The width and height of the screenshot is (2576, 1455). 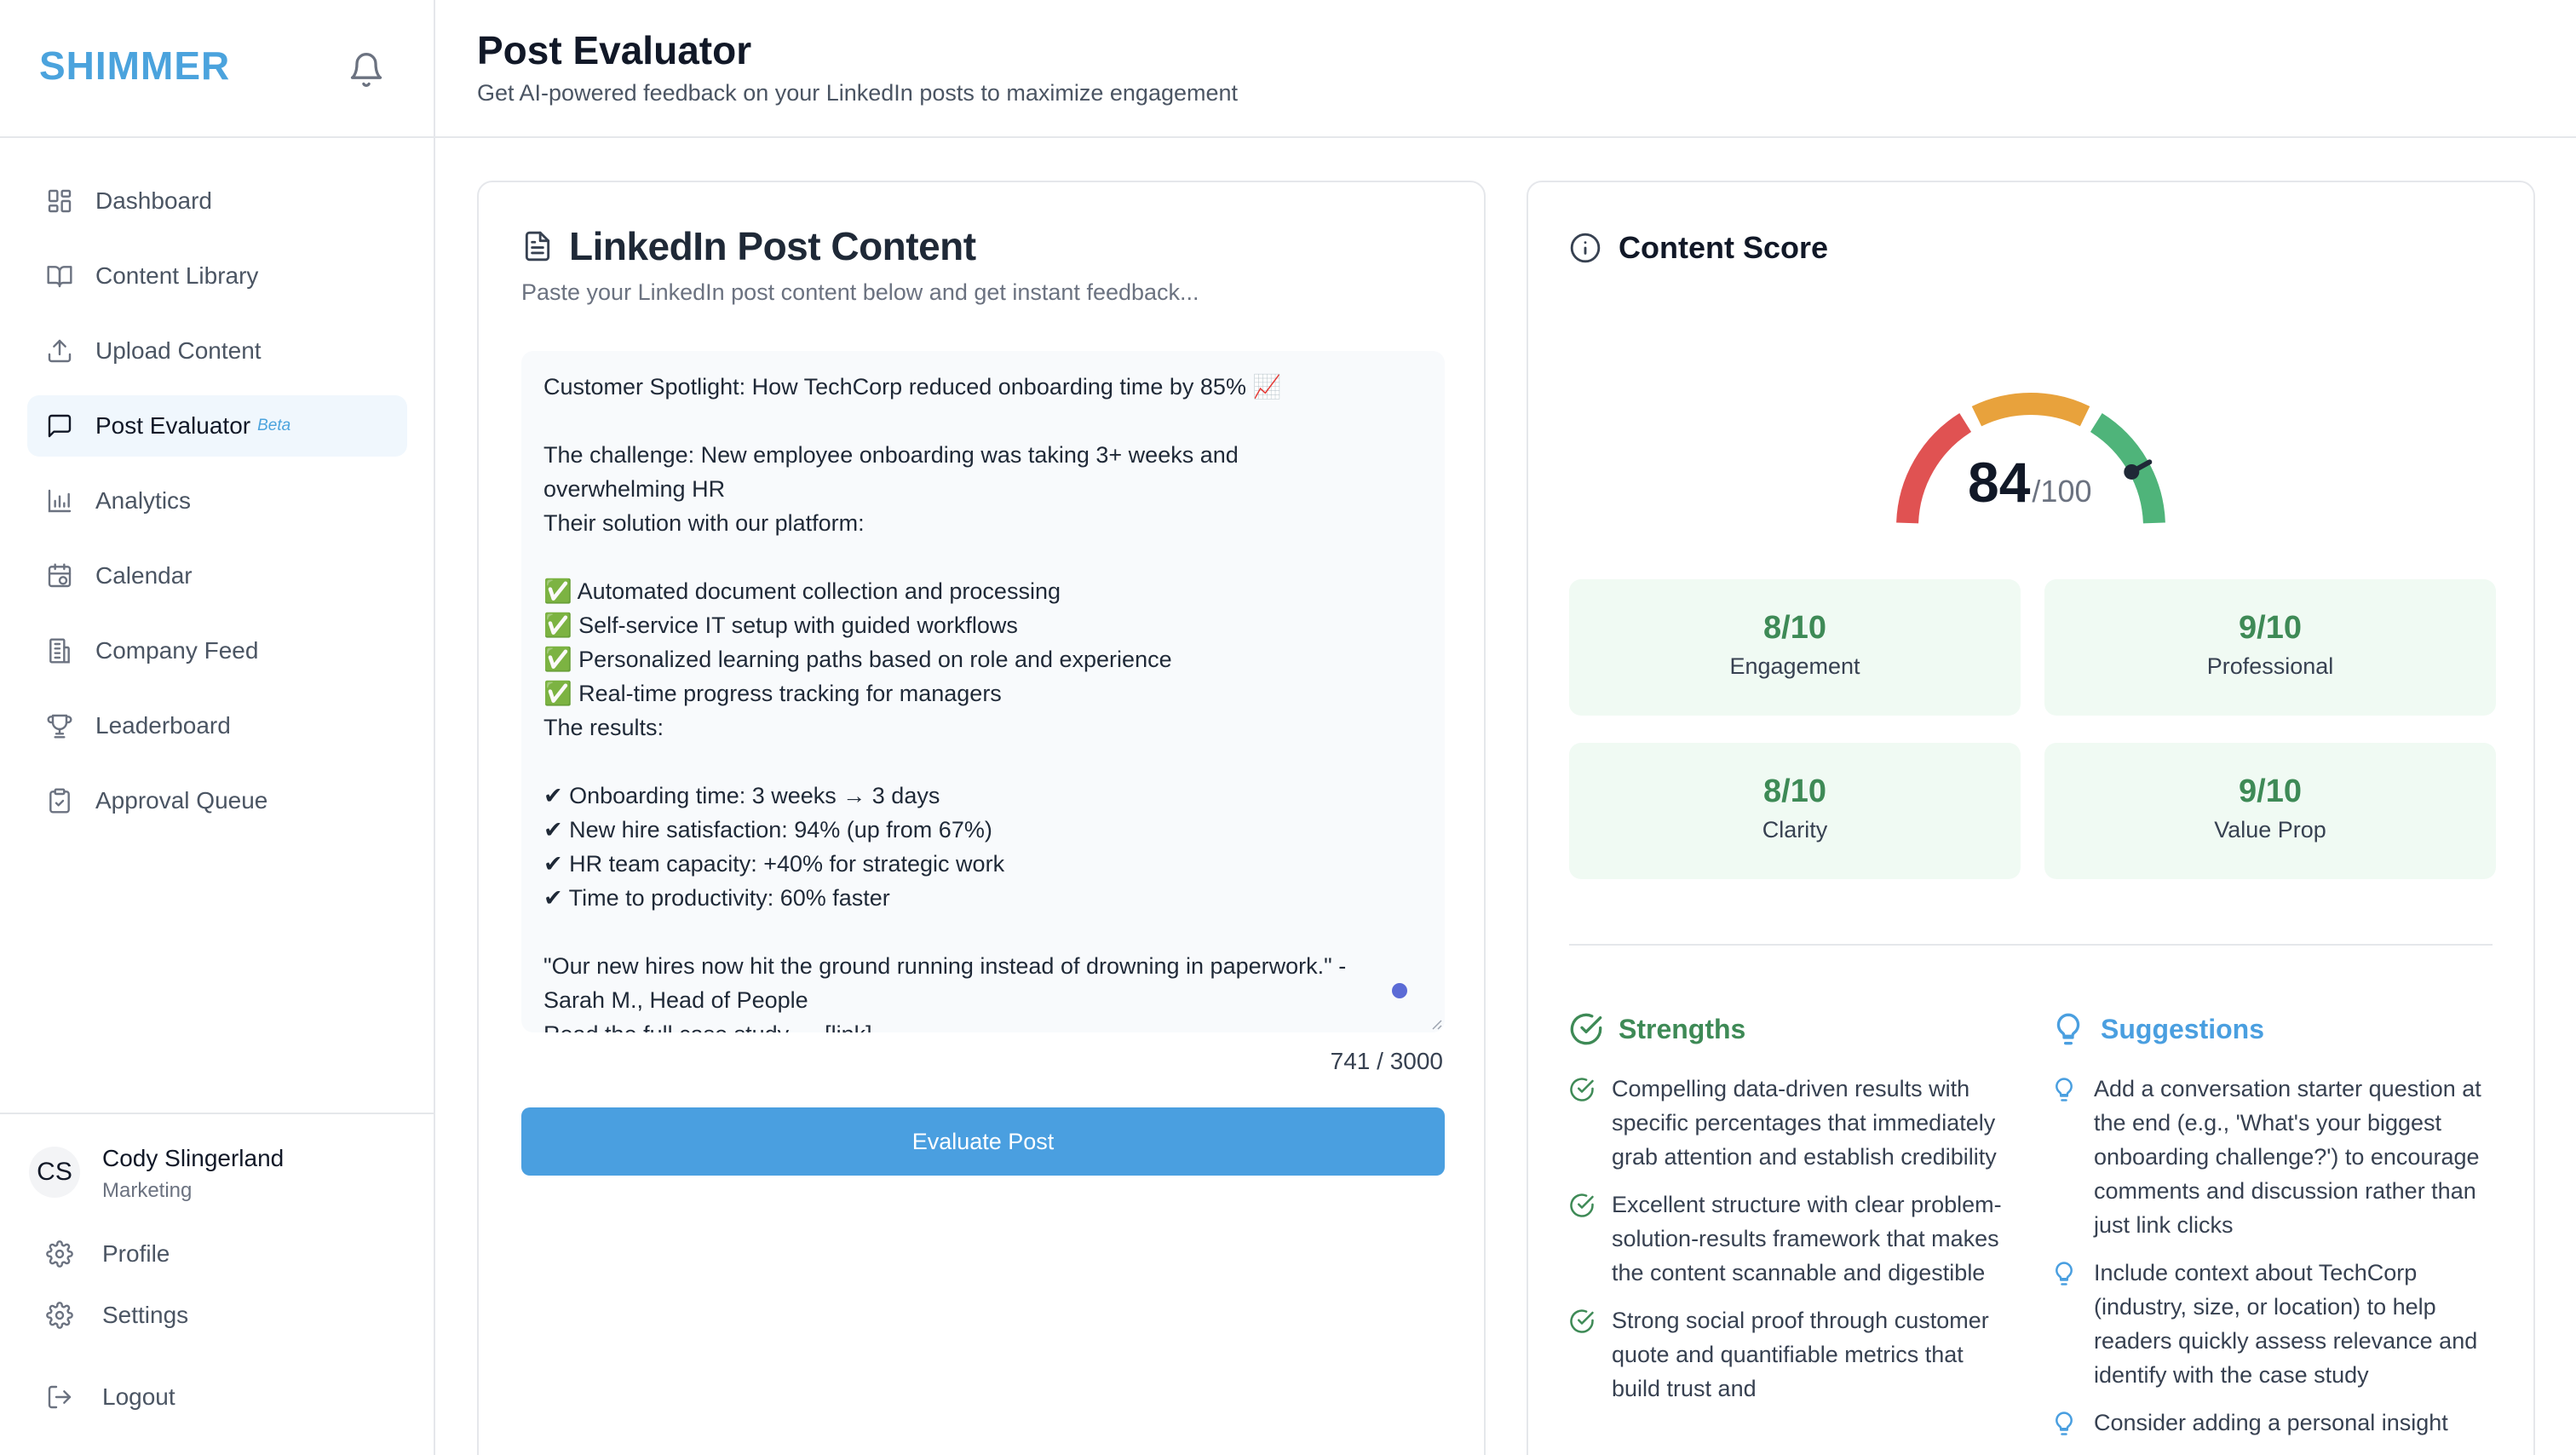 I want to click on metric-engagement: 8/10 Engagement, so click(x=1795, y=647).